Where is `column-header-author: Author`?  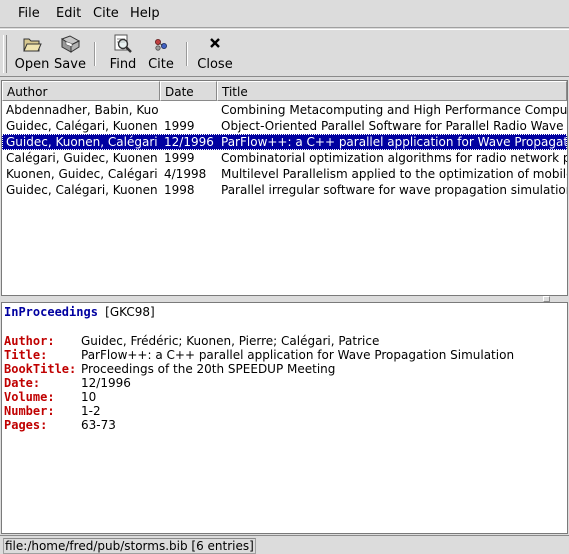
column-header-author: Author is located at coordinates (81, 91).